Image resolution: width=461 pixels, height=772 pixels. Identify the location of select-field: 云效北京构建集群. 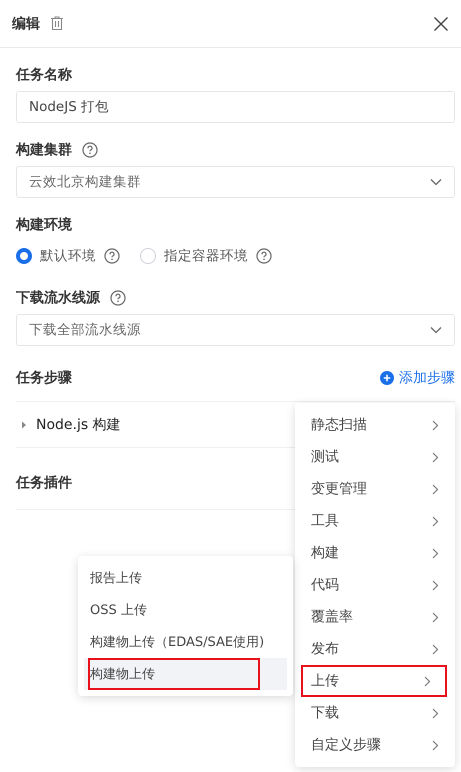
(235, 182).